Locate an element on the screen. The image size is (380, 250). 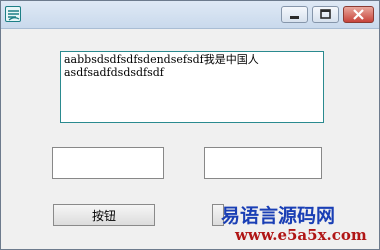
minimize-button is located at coordinates (294, 14).